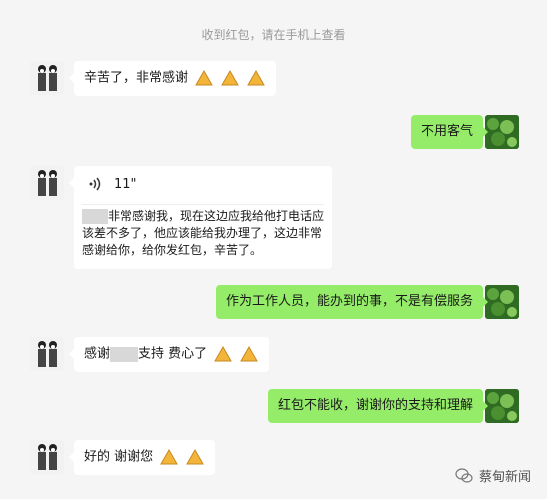 The image size is (547, 499). Describe the element at coordinates (375, 405) in the screenshot. I see `message-text: 红包不能收，谢谢你的支持和理解` at that location.